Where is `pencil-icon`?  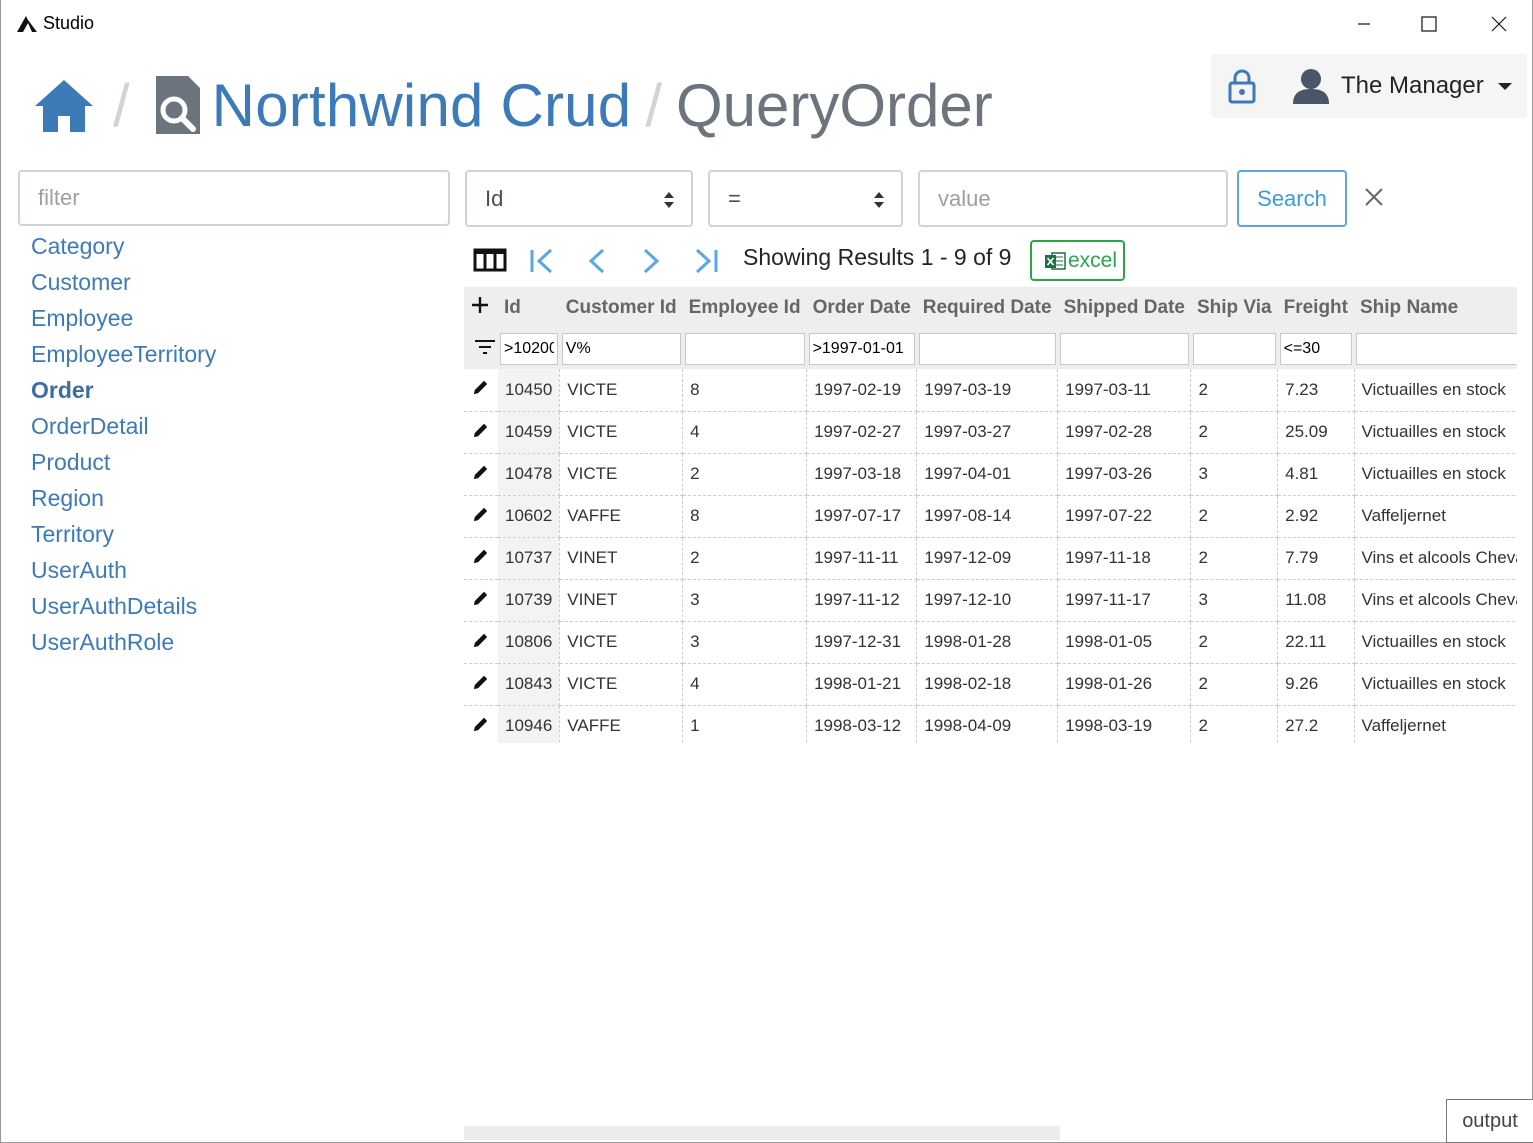 pencil-icon is located at coordinates (481, 682).